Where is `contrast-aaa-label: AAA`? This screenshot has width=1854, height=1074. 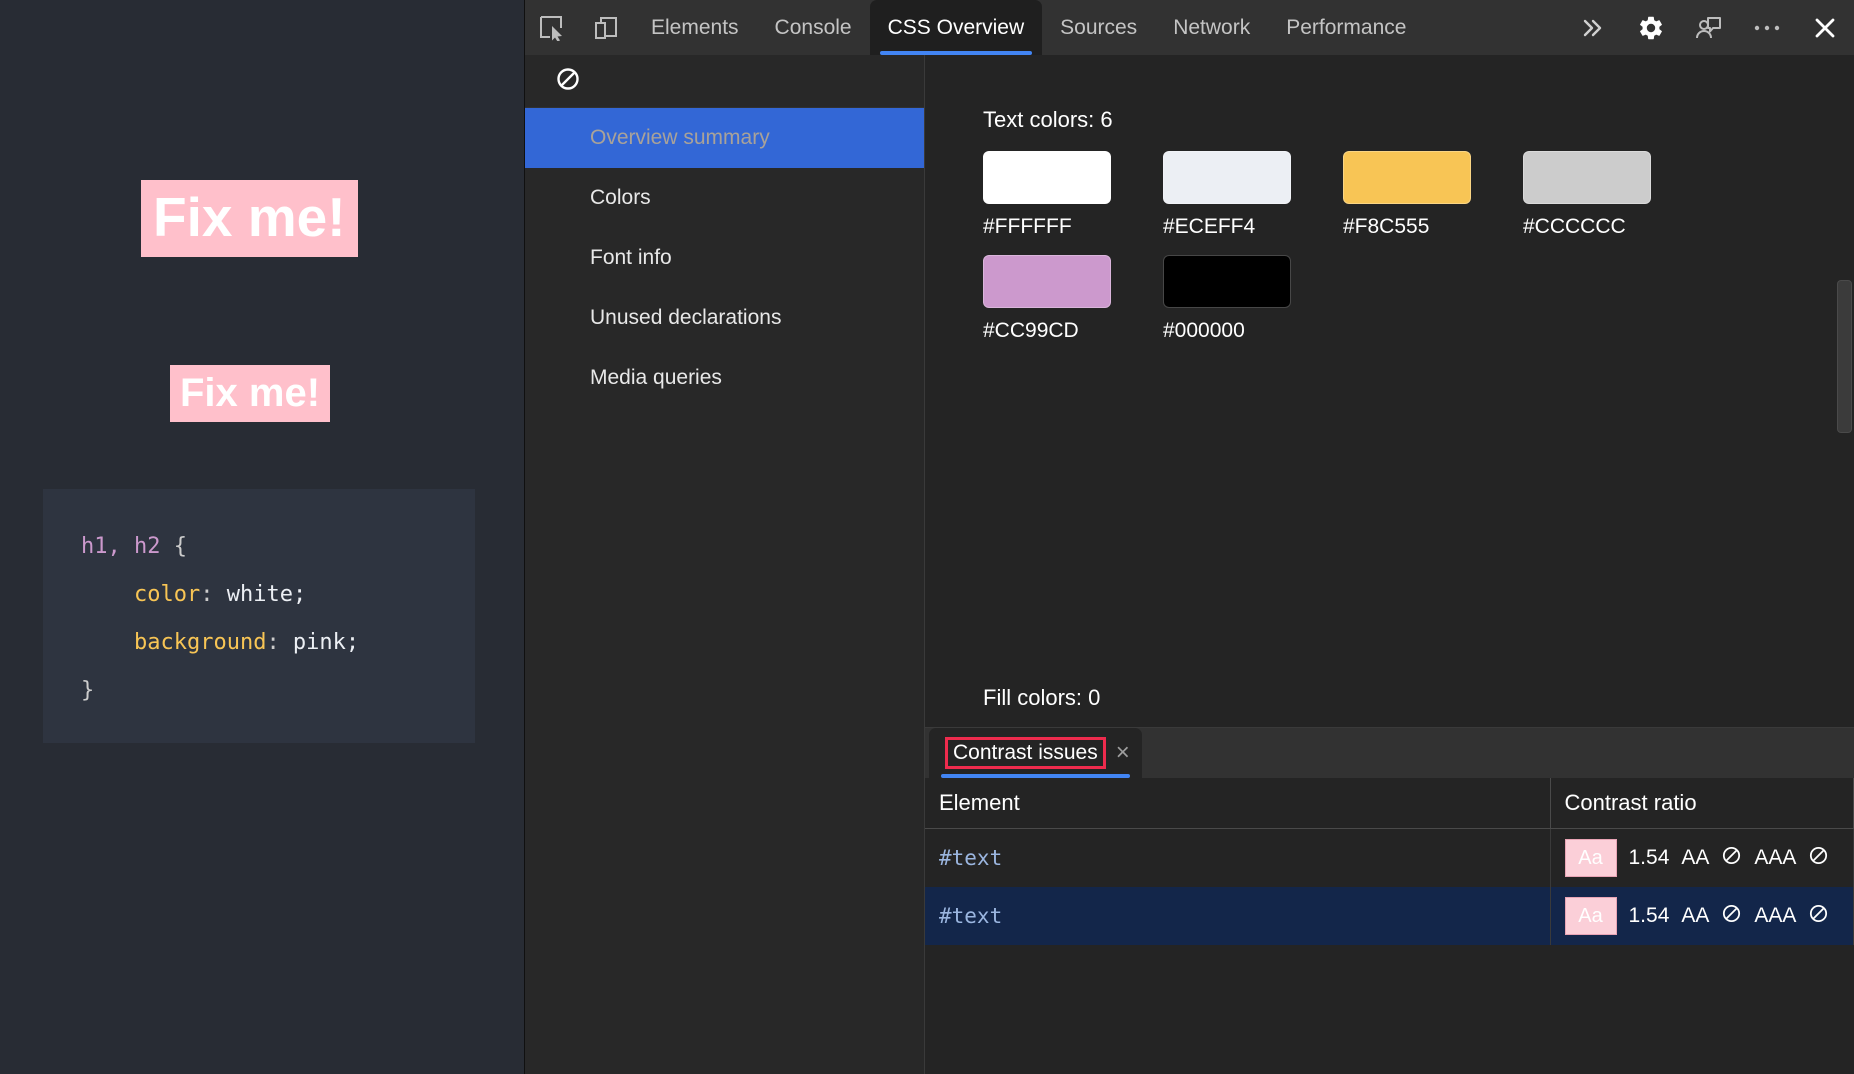 contrast-aaa-label: AAA is located at coordinates (1775, 915).